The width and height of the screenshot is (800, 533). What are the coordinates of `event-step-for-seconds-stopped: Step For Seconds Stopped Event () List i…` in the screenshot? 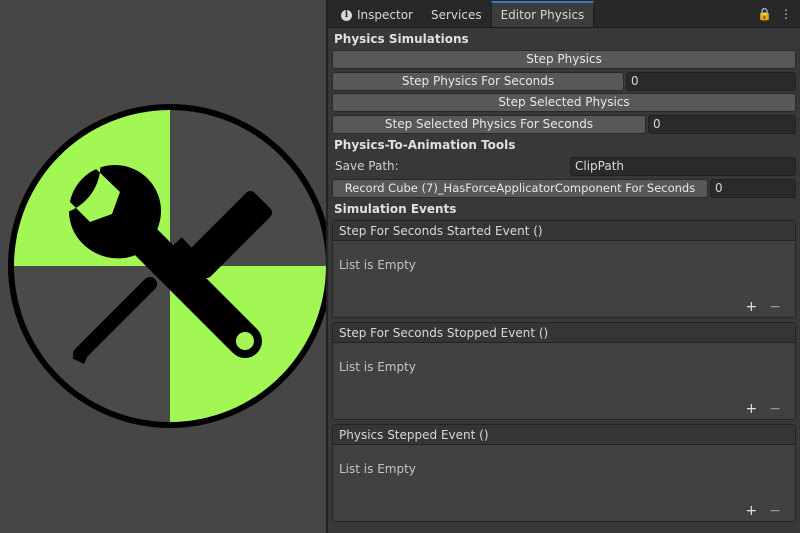 It's located at (564, 371).